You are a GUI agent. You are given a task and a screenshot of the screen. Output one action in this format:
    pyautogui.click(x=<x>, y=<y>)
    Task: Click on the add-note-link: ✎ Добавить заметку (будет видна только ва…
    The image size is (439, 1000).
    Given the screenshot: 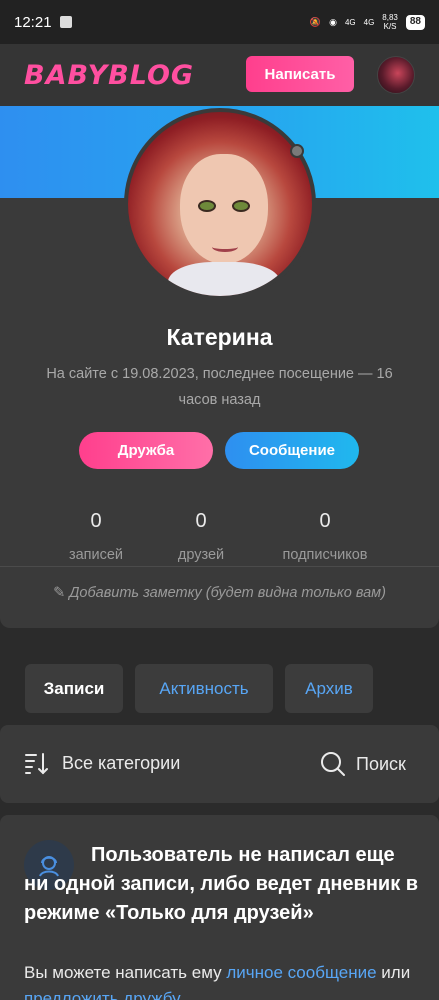 What is the action you would take?
    pyautogui.click(x=219, y=593)
    